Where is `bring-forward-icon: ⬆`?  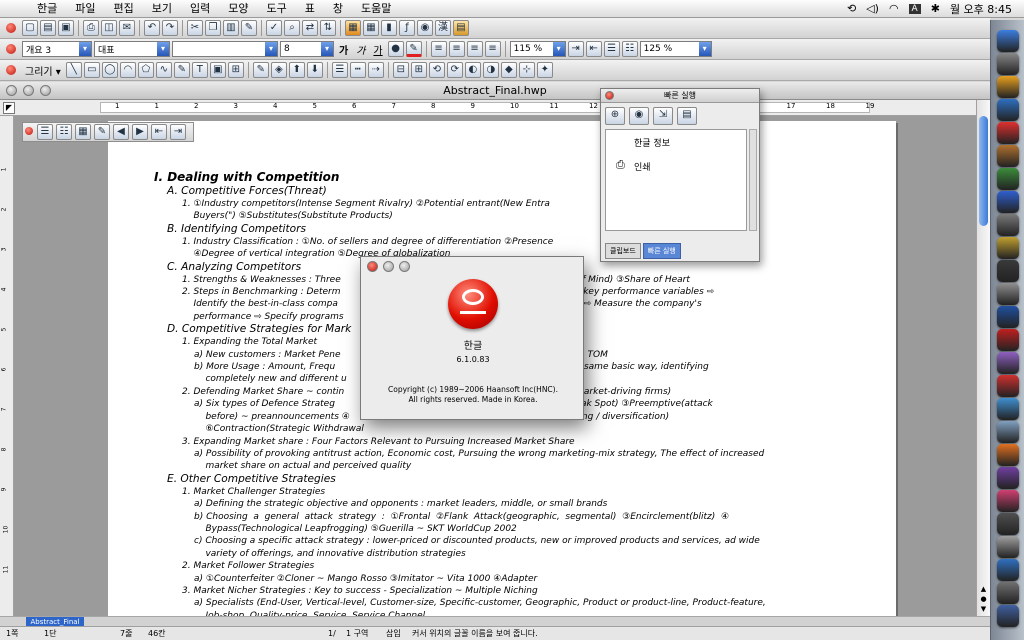
bring-forward-icon: ⬆ is located at coordinates (296, 70).